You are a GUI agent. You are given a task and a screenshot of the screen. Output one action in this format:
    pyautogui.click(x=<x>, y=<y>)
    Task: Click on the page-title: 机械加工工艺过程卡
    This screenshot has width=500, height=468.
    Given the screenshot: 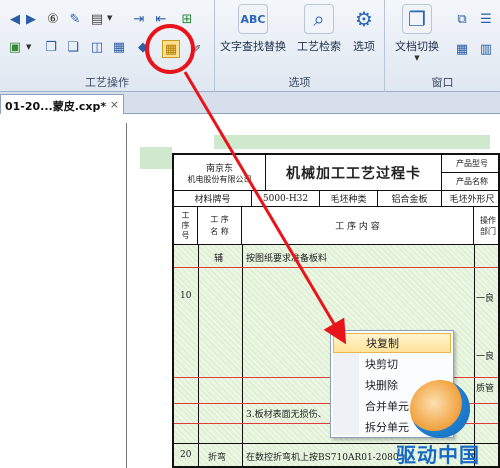 What is the action you would take?
    pyautogui.click(x=354, y=172)
    